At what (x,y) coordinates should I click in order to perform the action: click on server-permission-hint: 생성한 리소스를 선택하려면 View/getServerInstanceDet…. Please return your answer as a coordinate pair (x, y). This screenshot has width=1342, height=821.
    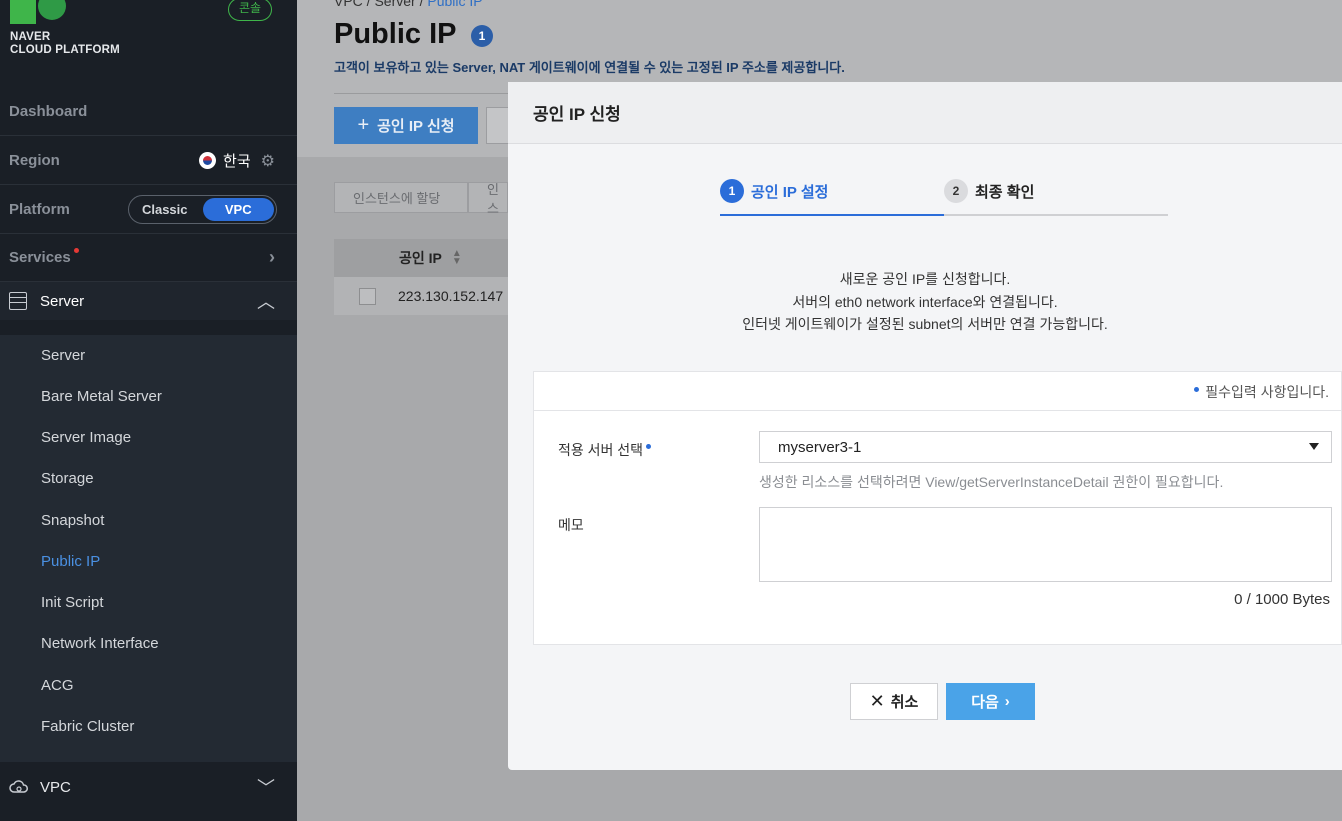
    Looking at the image, I should click on (991, 482).